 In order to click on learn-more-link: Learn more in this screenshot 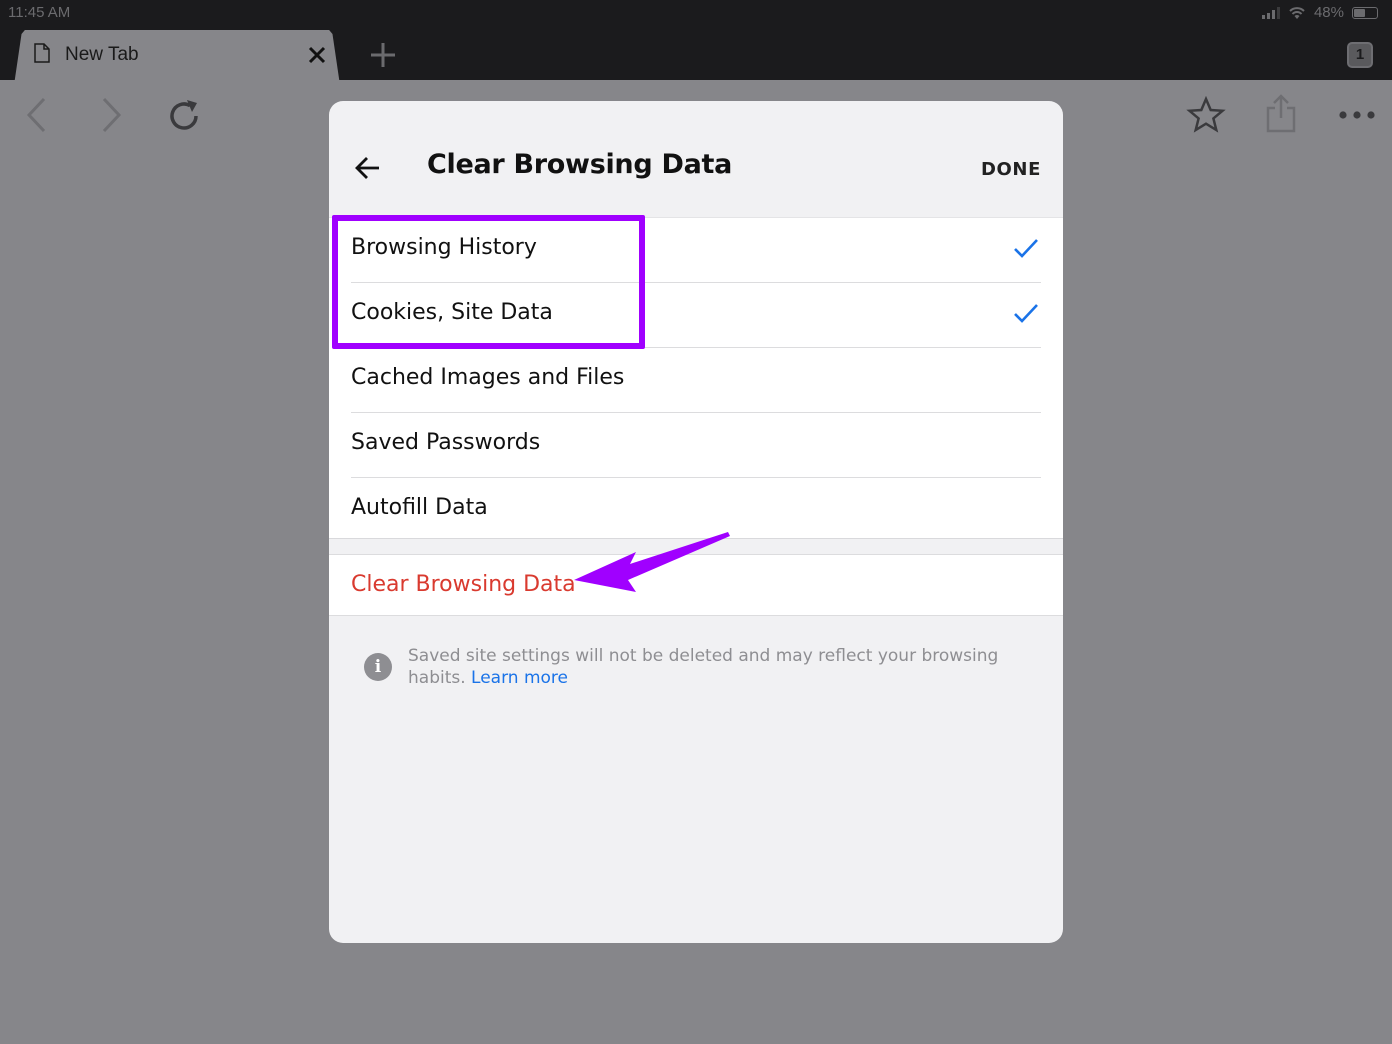, I will do `click(519, 678)`.